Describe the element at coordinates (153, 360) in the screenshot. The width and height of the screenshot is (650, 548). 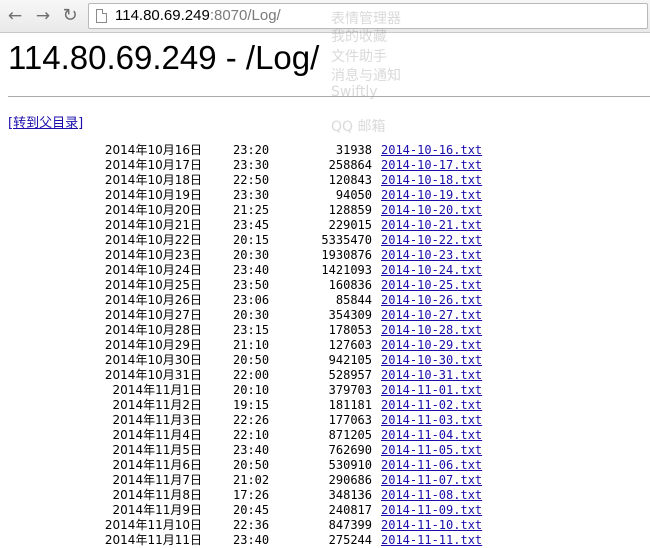
I see `file-date: 2014年10月30日` at that location.